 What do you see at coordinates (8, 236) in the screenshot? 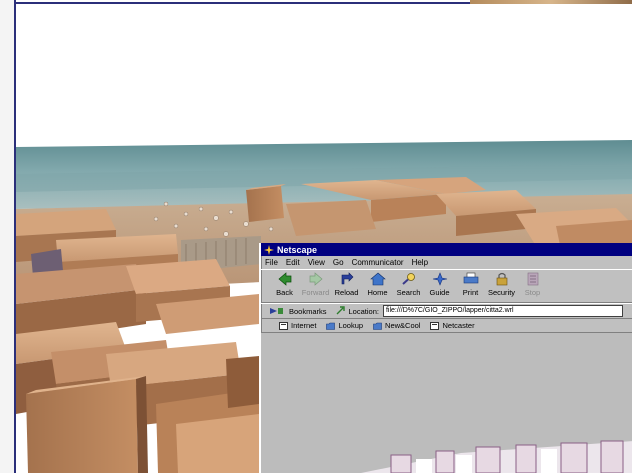
I see `left-border` at bounding box center [8, 236].